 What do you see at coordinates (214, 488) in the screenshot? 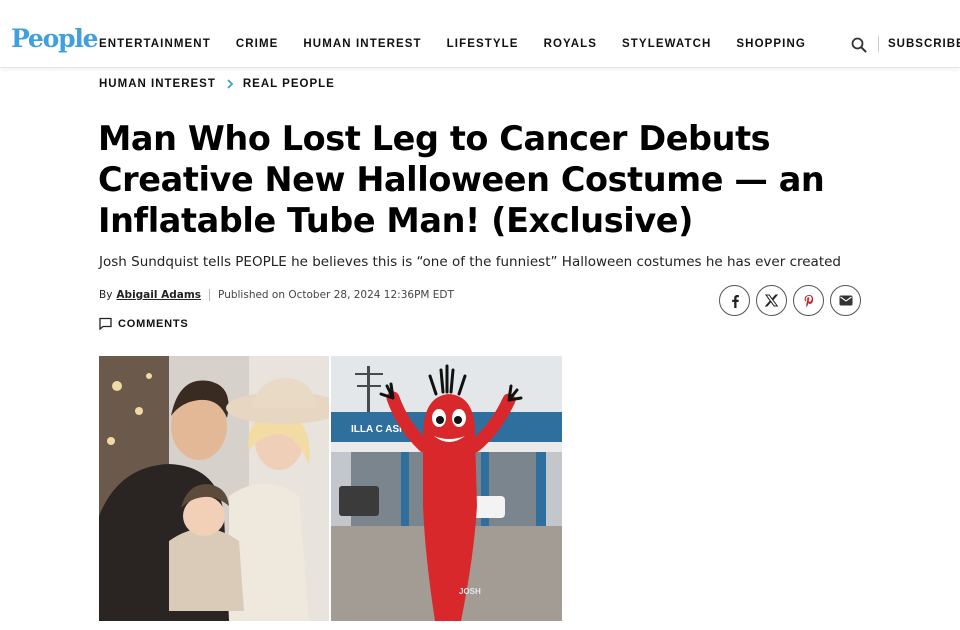
I see `article-image-family` at bounding box center [214, 488].